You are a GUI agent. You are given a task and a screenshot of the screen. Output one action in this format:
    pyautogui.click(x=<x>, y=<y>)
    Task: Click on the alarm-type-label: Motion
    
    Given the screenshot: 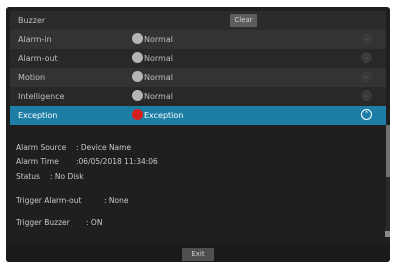 What is the action you would take?
    pyautogui.click(x=32, y=77)
    